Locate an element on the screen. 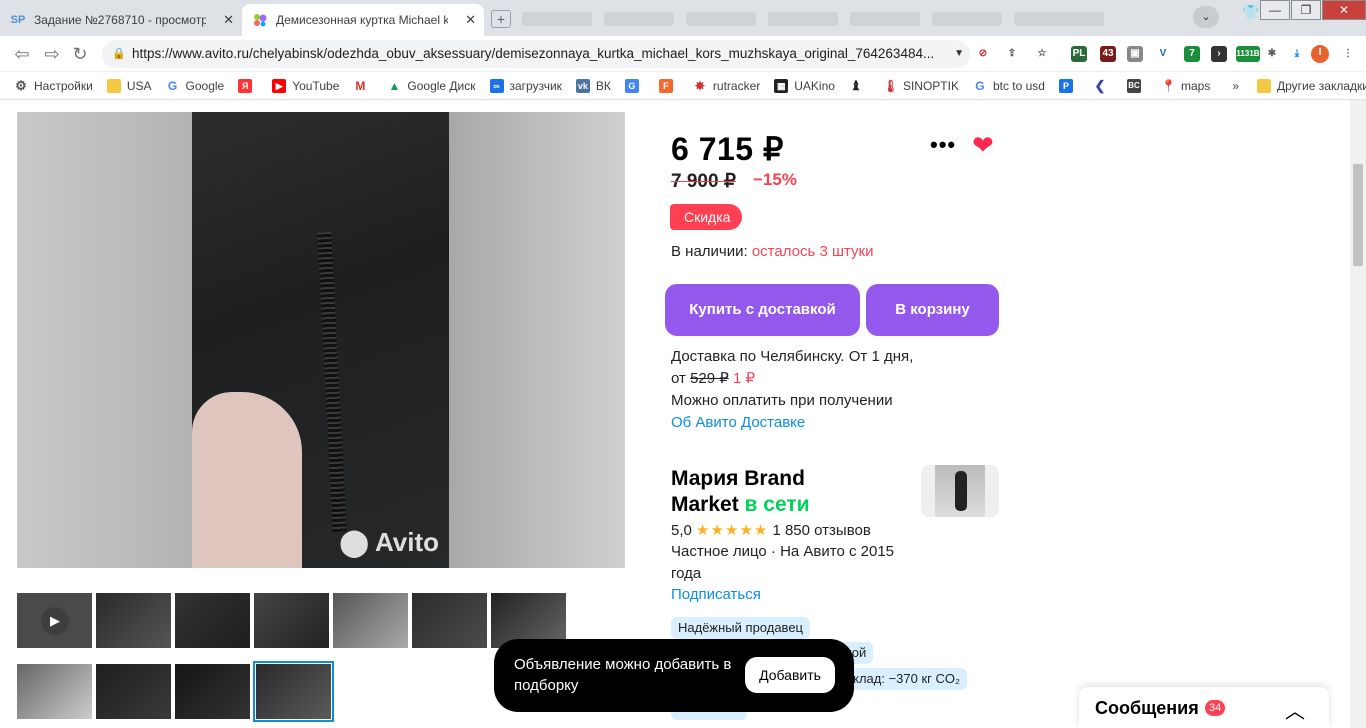 The image size is (1366, 728). buy-with-delivery-button: Купить с доставкой is located at coordinates (762, 310).